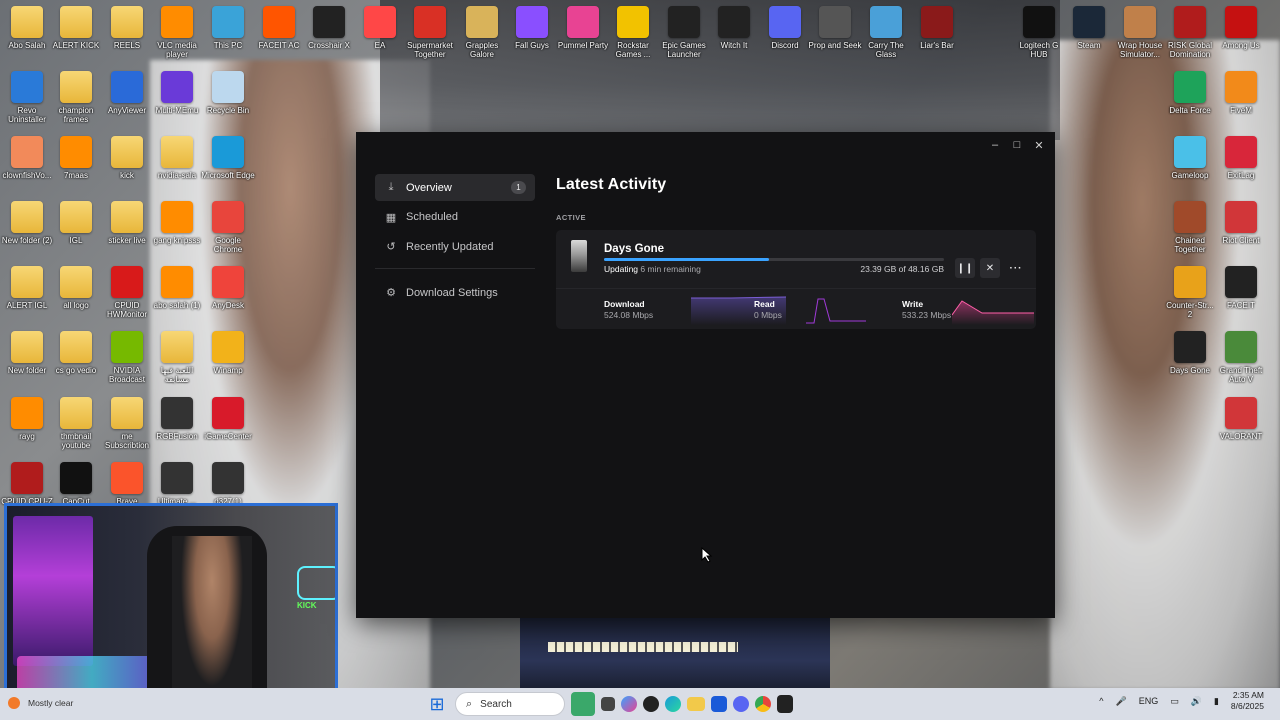  I want to click on cancel-button: ✕, so click(990, 268).